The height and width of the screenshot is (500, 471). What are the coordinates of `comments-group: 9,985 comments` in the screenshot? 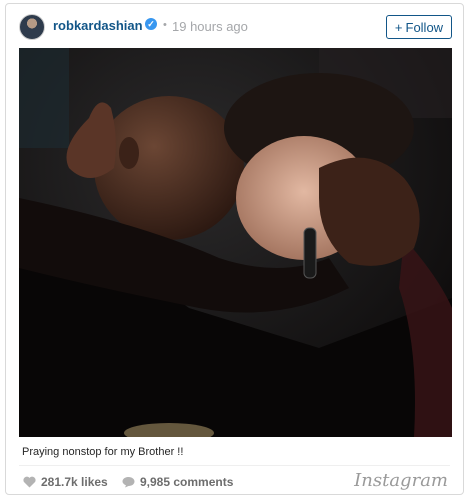 It's located at (177, 482).